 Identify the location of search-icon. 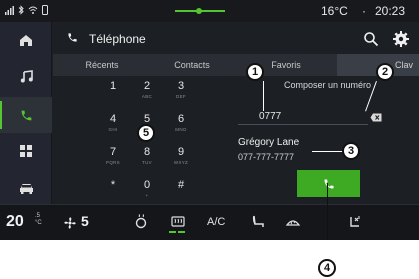
(371, 39).